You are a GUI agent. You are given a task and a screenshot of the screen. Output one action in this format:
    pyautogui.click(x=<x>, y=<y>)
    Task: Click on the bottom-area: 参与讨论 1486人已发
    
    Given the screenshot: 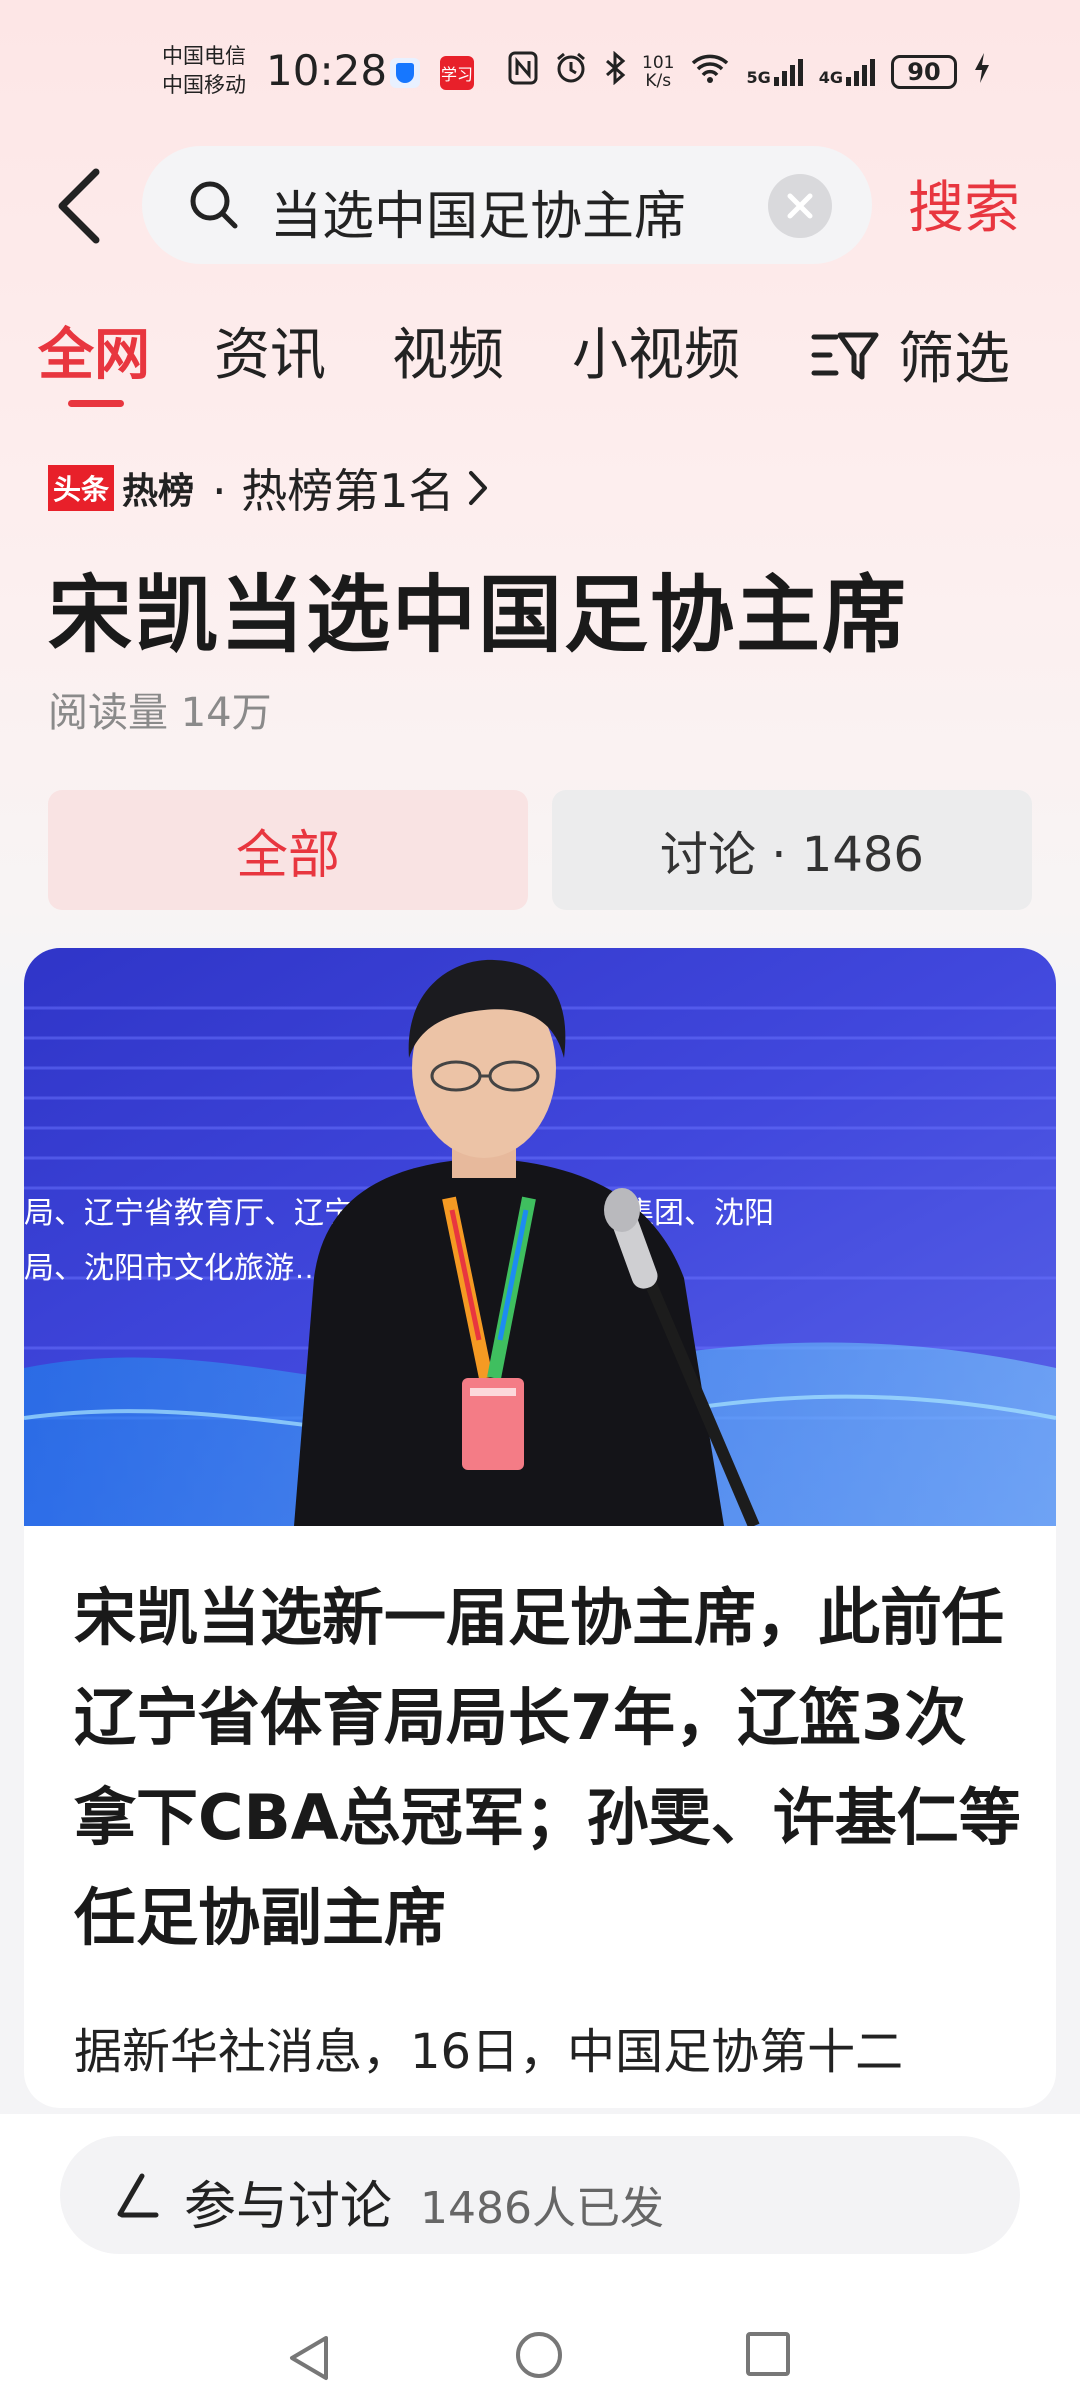 What is the action you would take?
    pyautogui.click(x=540, y=2257)
    